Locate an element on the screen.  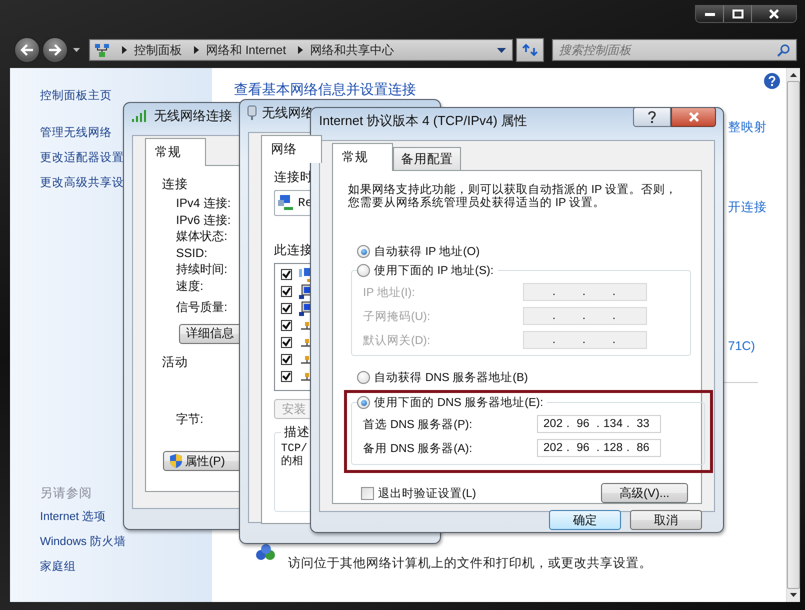
group-title: 描述 is located at coordinates (297, 432).